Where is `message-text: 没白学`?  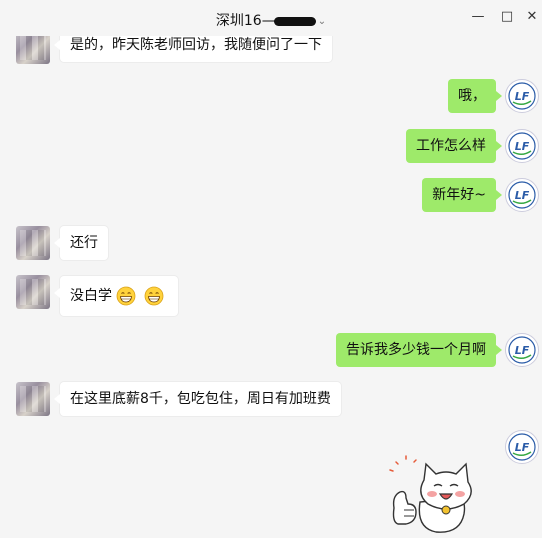
message-text: 没白学 is located at coordinates (91, 296).